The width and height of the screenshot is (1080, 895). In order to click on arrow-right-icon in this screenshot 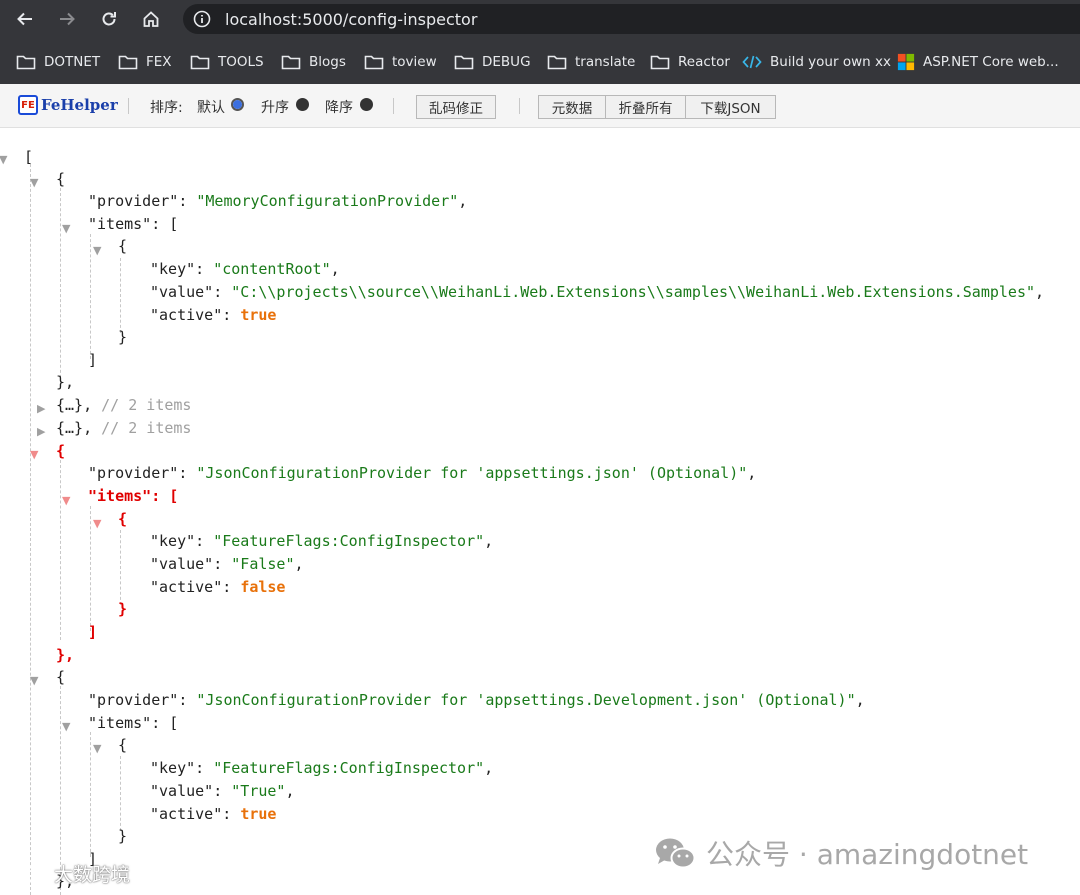, I will do `click(67, 19)`.